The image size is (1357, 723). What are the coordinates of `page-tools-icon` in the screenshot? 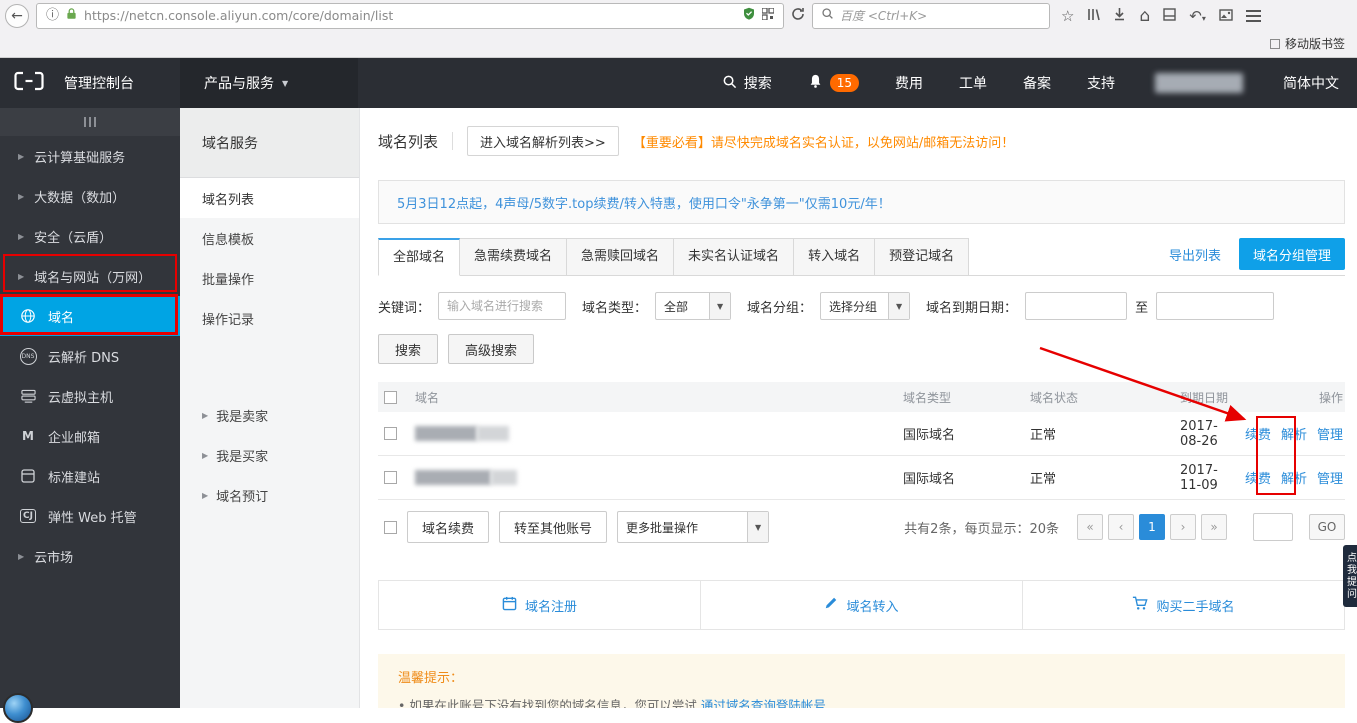 It's located at (1169, 16).